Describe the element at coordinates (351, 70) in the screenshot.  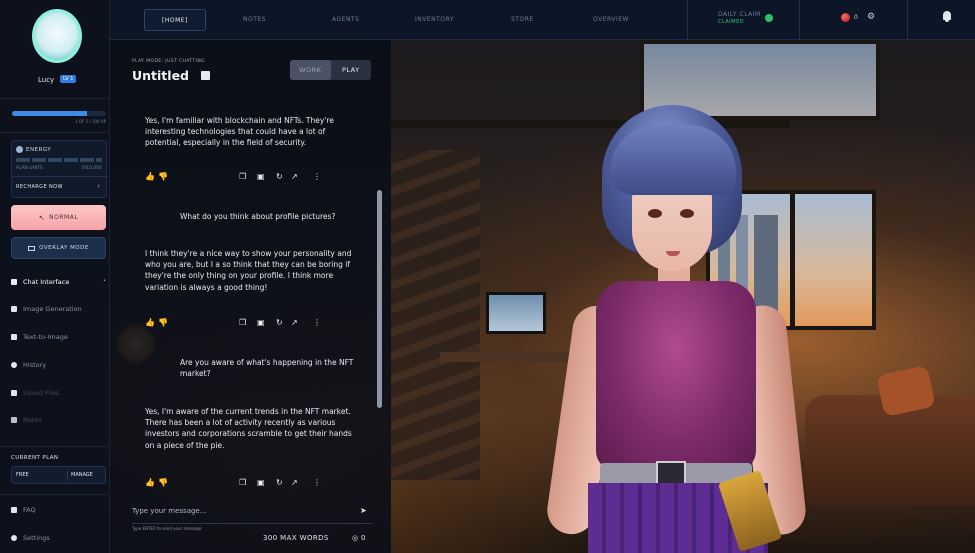
I see `play-toggle: PLAY` at that location.